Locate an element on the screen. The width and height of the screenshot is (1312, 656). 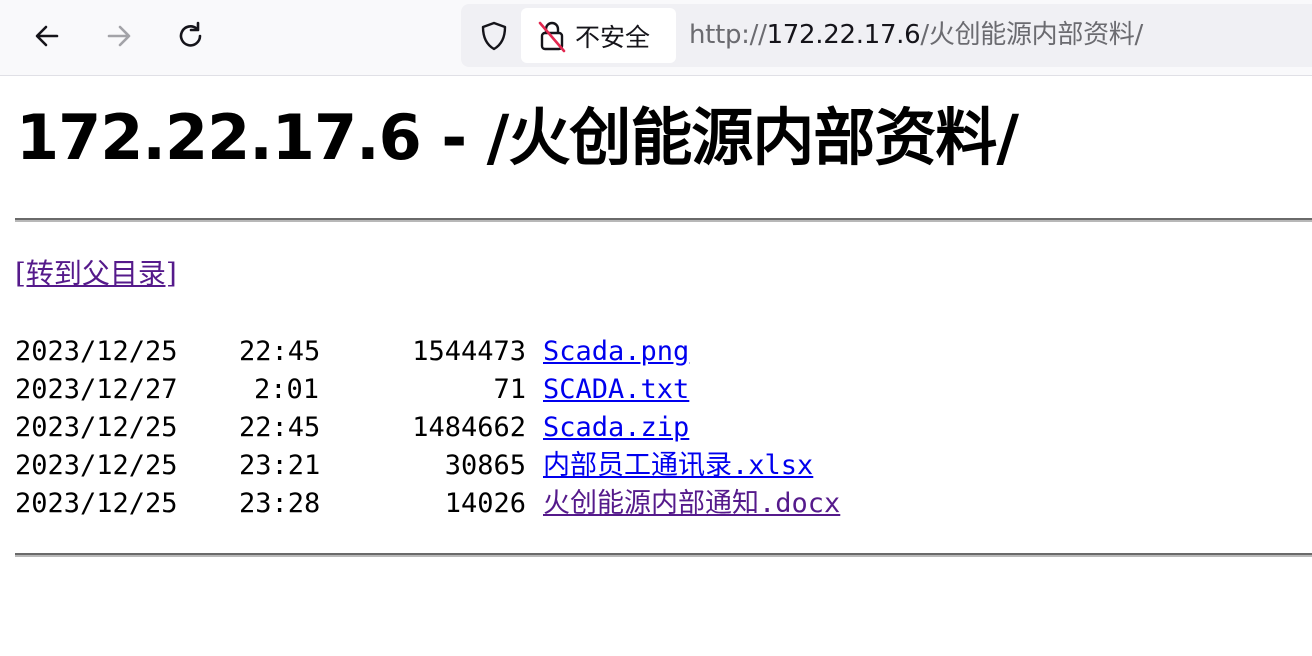
reload-icon is located at coordinates (190, 34).